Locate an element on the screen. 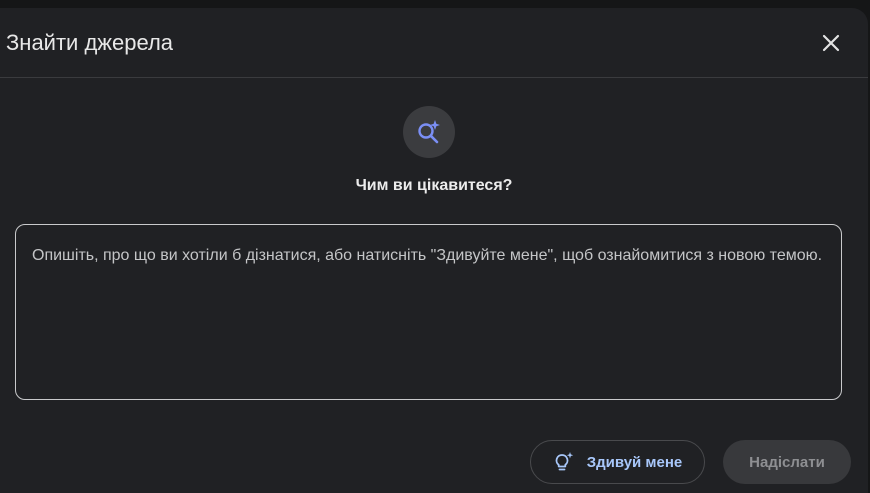 The width and height of the screenshot is (870, 493). sparkle-search-icon-container is located at coordinates (429, 132).